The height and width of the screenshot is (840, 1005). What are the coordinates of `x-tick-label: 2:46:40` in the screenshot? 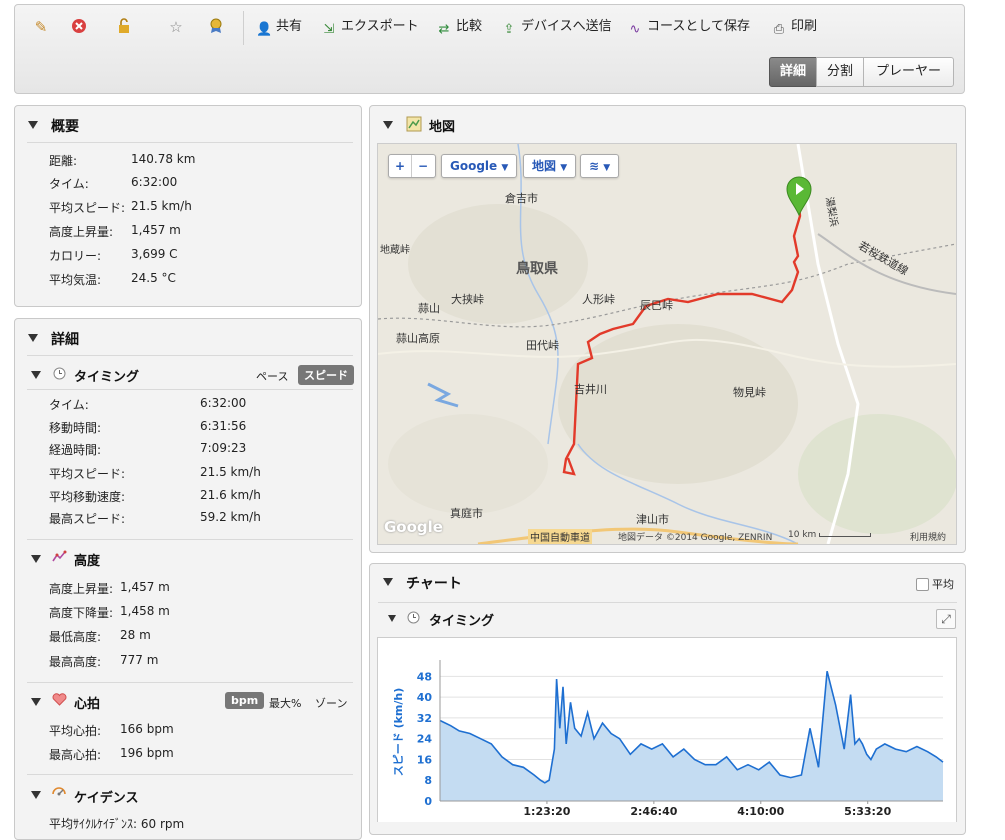 It's located at (653, 811).